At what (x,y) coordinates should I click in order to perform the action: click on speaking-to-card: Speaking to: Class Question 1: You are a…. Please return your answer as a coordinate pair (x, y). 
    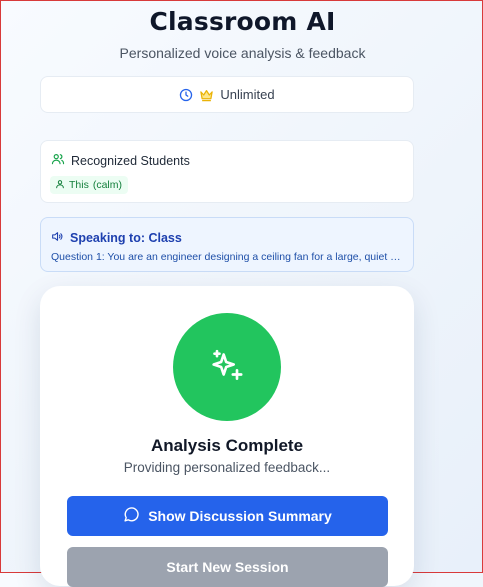
    Looking at the image, I should click on (227, 244).